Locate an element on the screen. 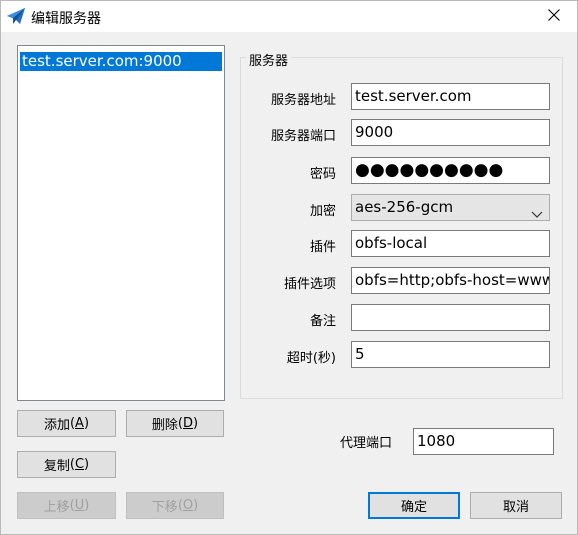 This screenshot has height=535, width=578. plugin-options-label: 插件选项 is located at coordinates (309, 284).